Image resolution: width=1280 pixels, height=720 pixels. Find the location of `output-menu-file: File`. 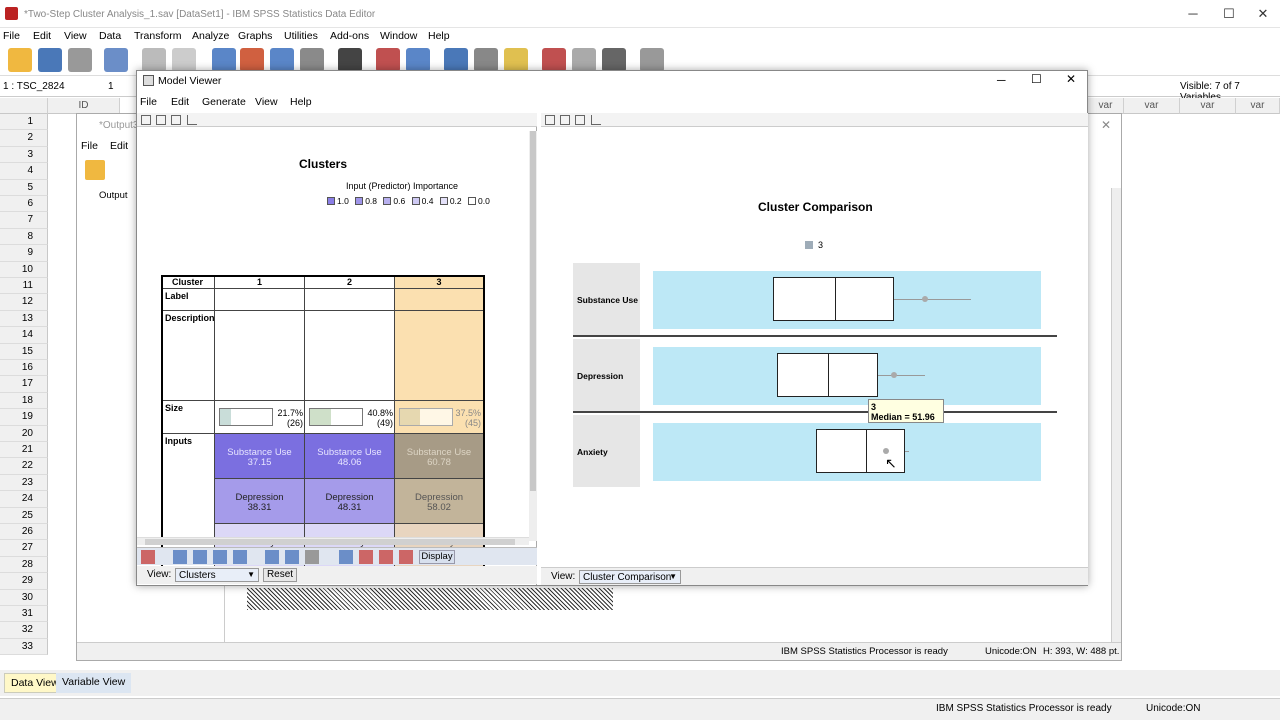

output-menu-file: File is located at coordinates (89, 146).